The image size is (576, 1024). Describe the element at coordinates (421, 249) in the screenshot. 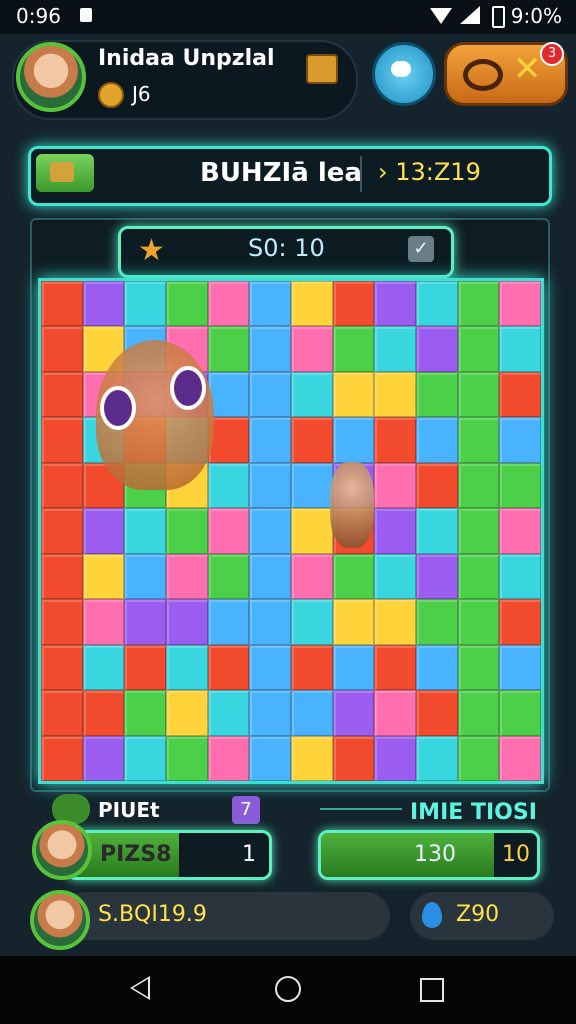

I see `checkbox-icon: ✓` at that location.